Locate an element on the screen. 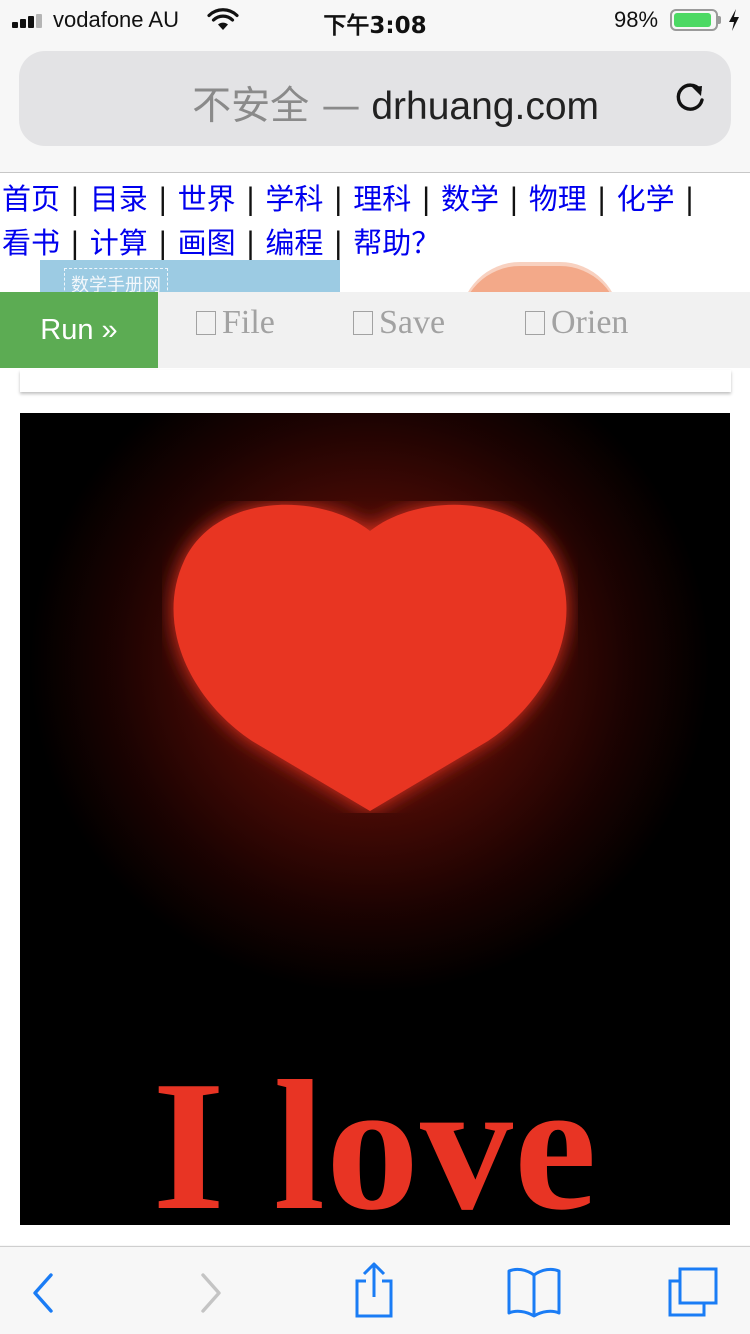 The width and height of the screenshot is (750, 1334). canvas-love-text: I love is located at coordinates (375, 1134).